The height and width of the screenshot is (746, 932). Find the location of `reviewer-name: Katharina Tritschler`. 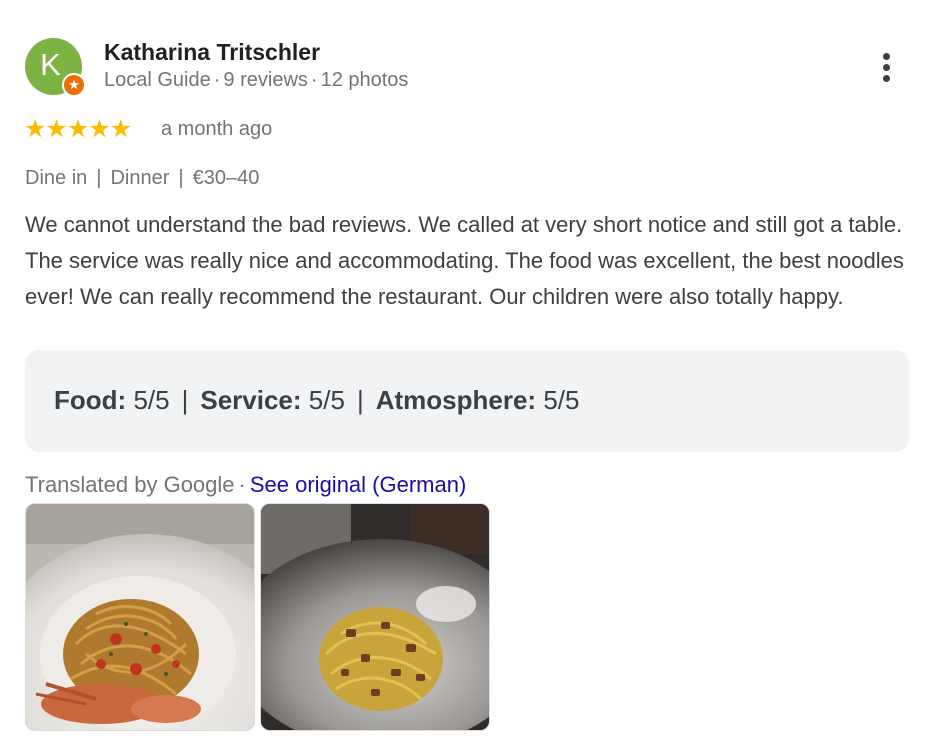

reviewer-name: Katharina Tritschler is located at coordinates (212, 52).